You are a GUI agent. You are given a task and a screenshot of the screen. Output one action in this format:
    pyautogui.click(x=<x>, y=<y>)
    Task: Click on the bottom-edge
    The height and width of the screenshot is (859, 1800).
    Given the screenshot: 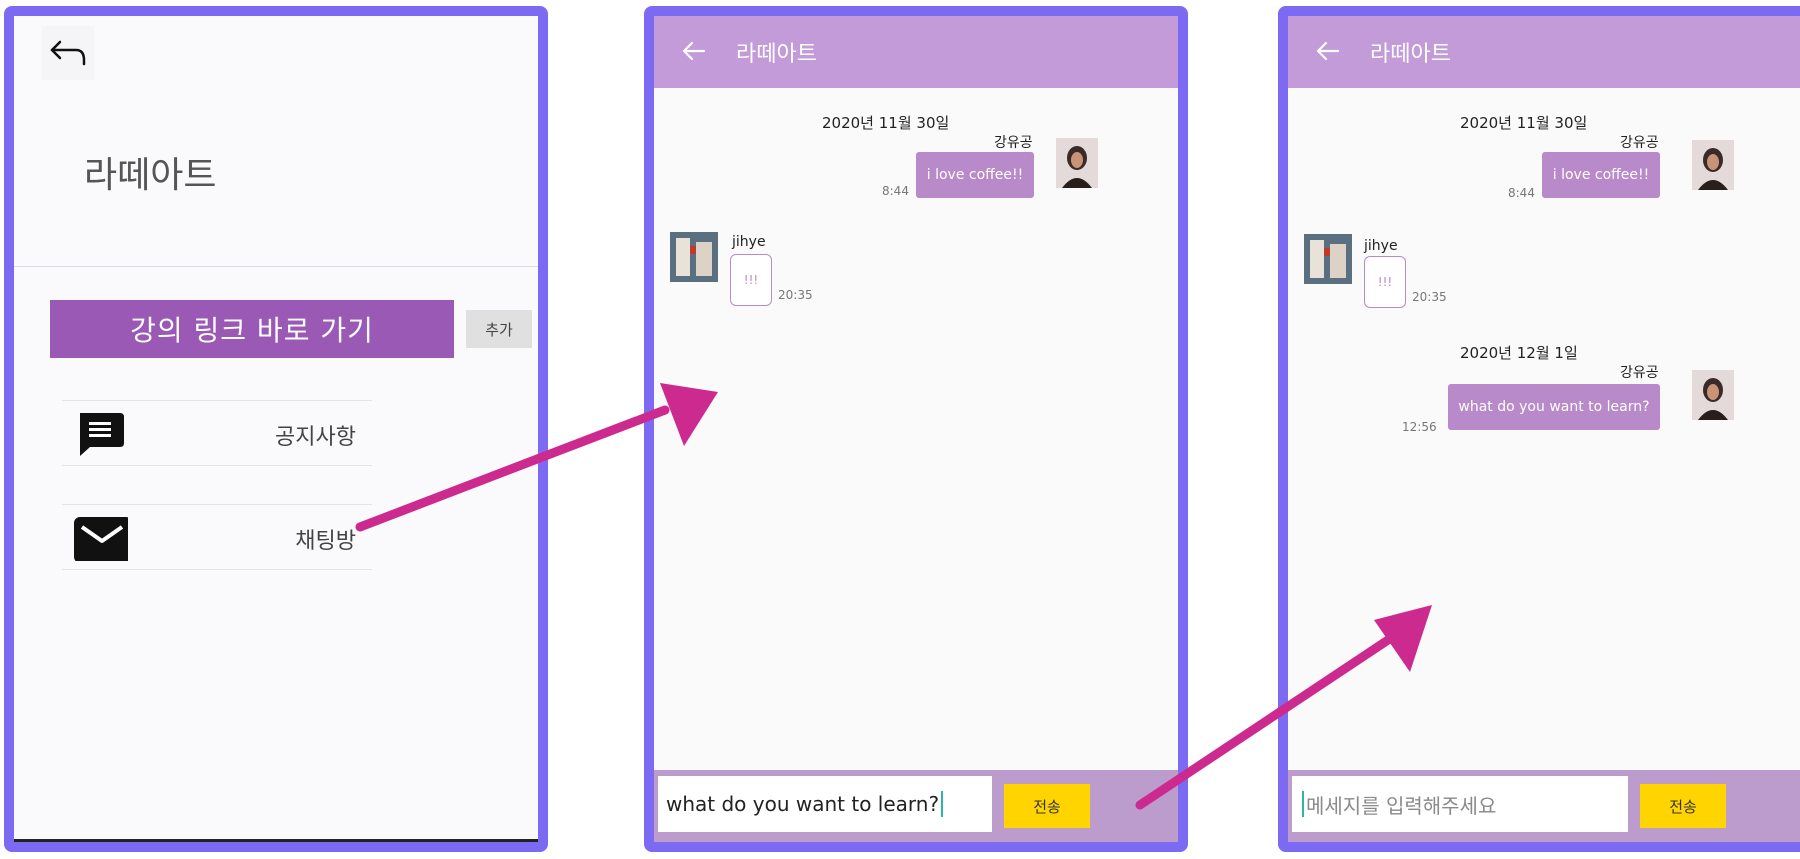 What is the action you would take?
    pyautogui.click(x=276, y=840)
    